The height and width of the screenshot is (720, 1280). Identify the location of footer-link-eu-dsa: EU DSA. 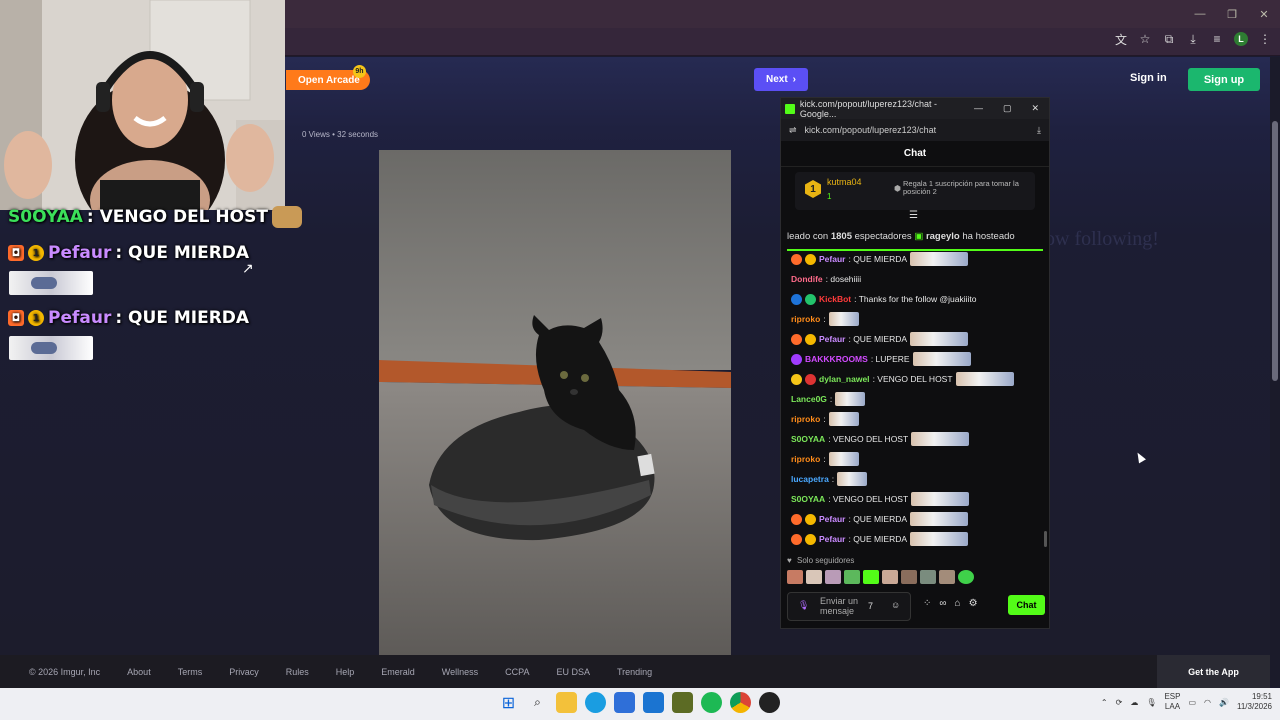
(573, 672).